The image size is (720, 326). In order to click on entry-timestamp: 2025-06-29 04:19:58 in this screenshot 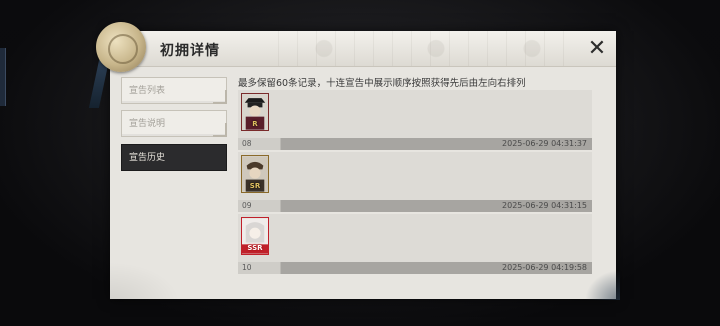, I will do `click(544, 267)`.